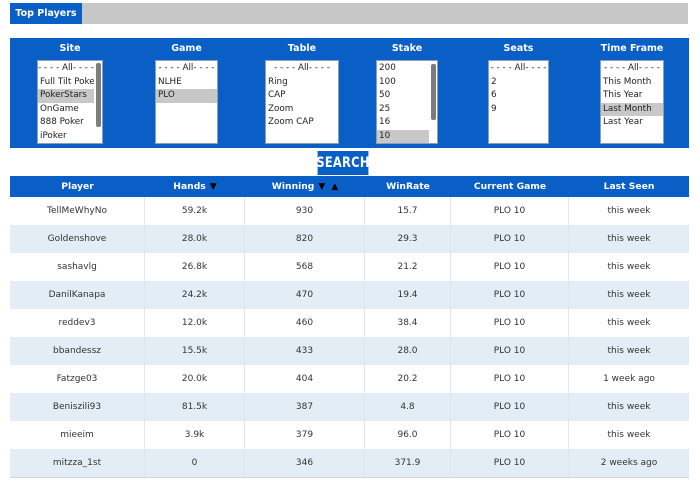 This screenshot has height=485, width=700. What do you see at coordinates (349, 323) in the screenshot?
I see `table-row: reddev3 12.0k 460 38.4 PLO 10 this week` at bounding box center [349, 323].